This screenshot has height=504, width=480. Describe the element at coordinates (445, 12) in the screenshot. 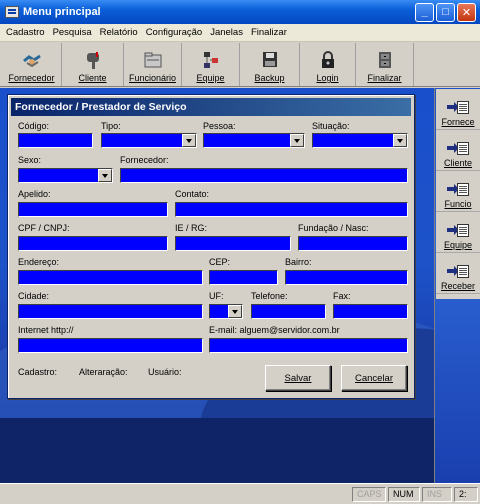

I see `maximize-button: □` at that location.